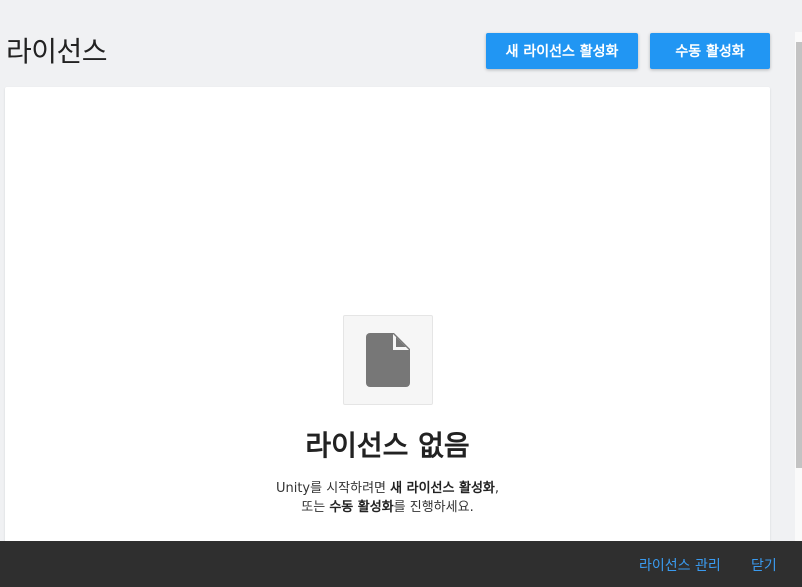 The width and height of the screenshot is (802, 587). I want to click on document-icon, so click(388, 360).